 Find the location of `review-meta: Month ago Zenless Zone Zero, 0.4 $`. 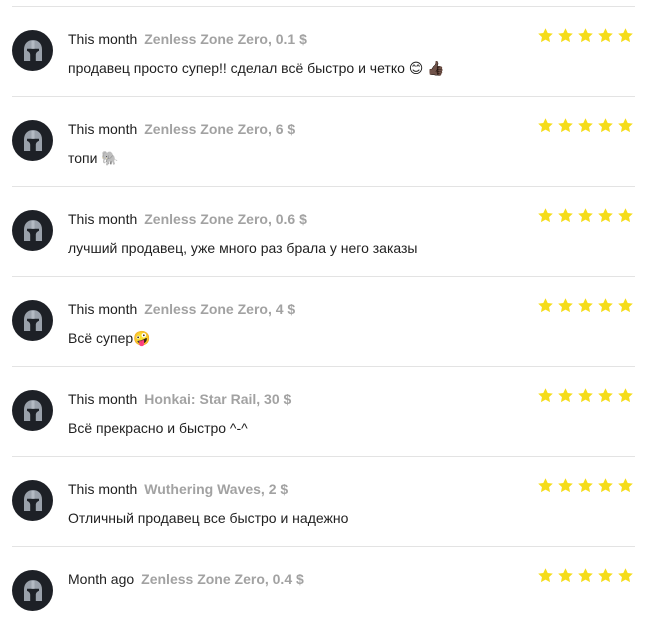

review-meta: Month ago Zenless Zone Zero, 0.4 $ is located at coordinates (186, 579).